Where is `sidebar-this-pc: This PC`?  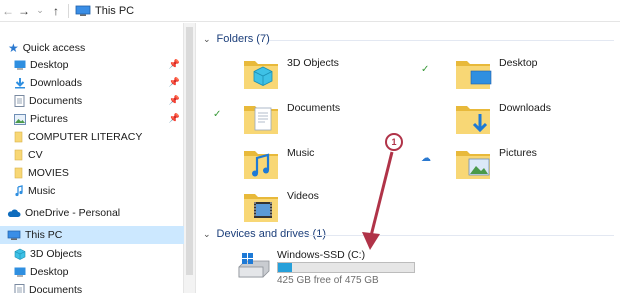 sidebar-this-pc: This PC is located at coordinates (92, 235).